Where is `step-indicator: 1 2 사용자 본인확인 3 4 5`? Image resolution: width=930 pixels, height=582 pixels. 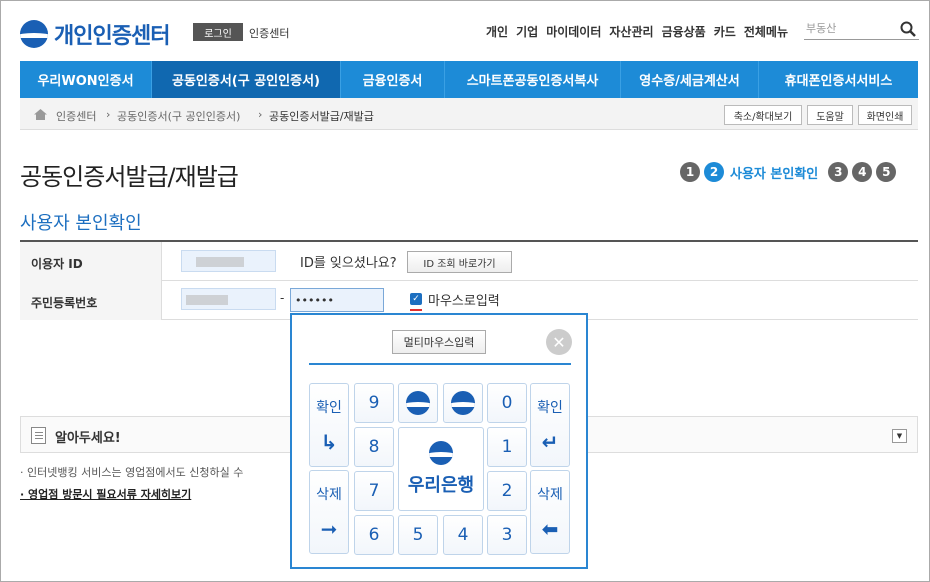
step-indicator: 1 2 사용자 본인확인 3 4 5 is located at coordinates (788, 172).